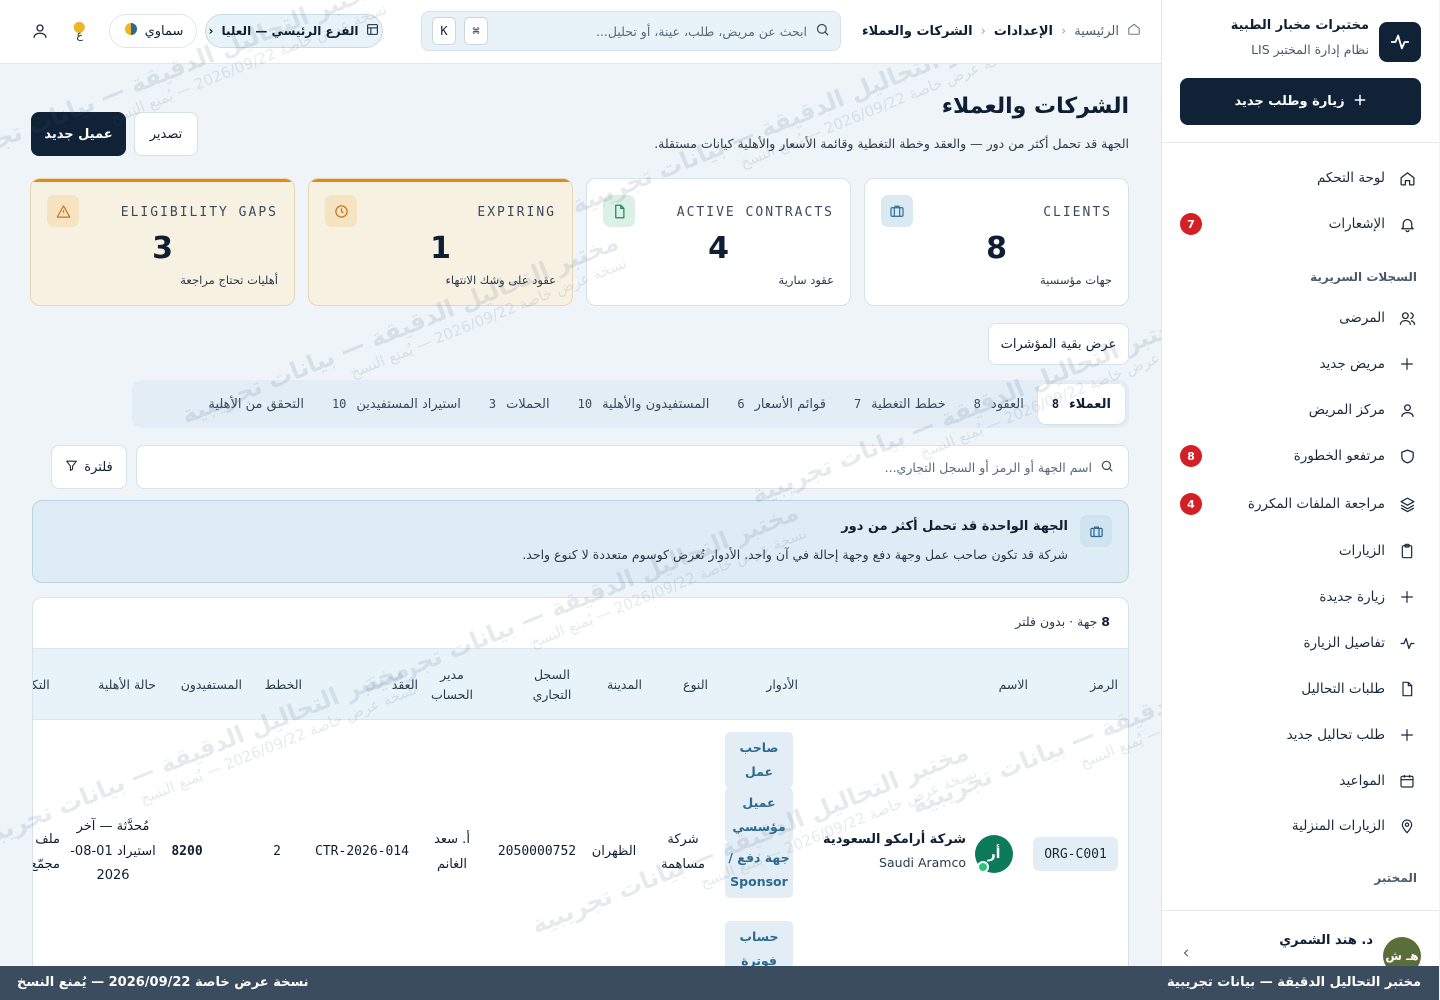 Image resolution: width=1440 pixels, height=1000 pixels. Describe the element at coordinates (999, 685) in the screenshot. I see `column-header-name: الاسم` at that location.